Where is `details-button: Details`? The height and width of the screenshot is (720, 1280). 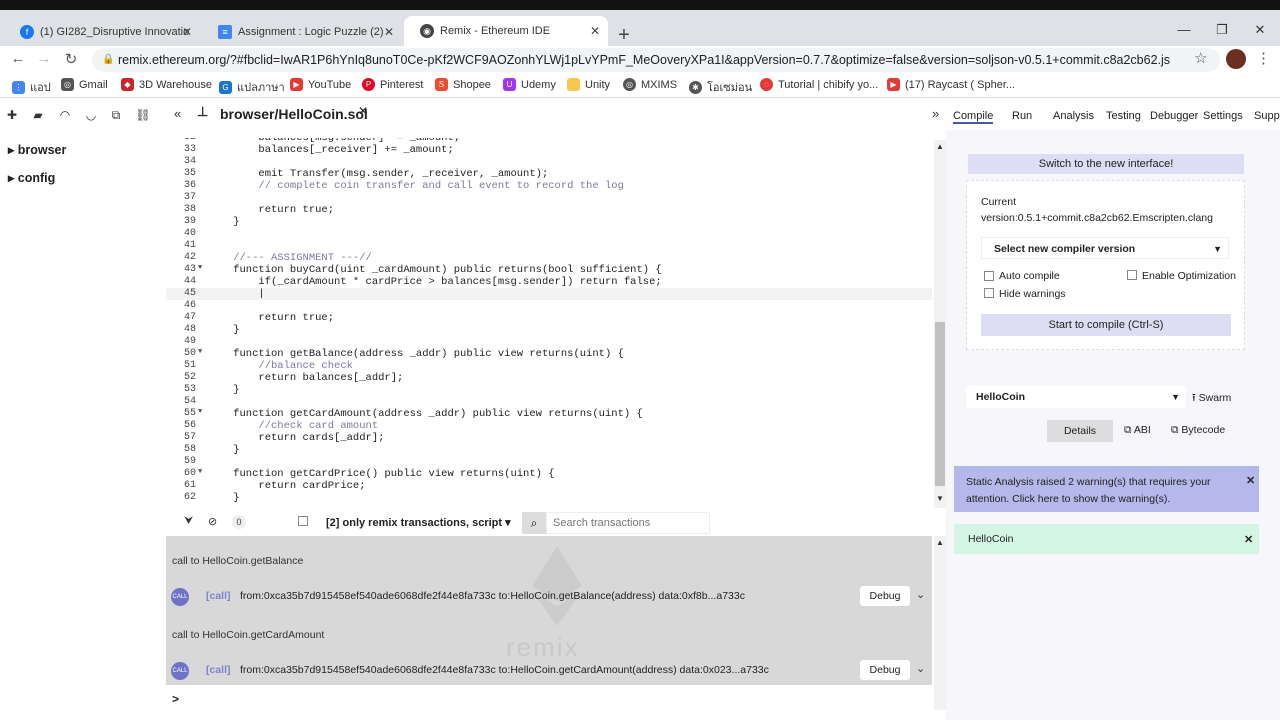
details-button: Details is located at coordinates (1080, 431).